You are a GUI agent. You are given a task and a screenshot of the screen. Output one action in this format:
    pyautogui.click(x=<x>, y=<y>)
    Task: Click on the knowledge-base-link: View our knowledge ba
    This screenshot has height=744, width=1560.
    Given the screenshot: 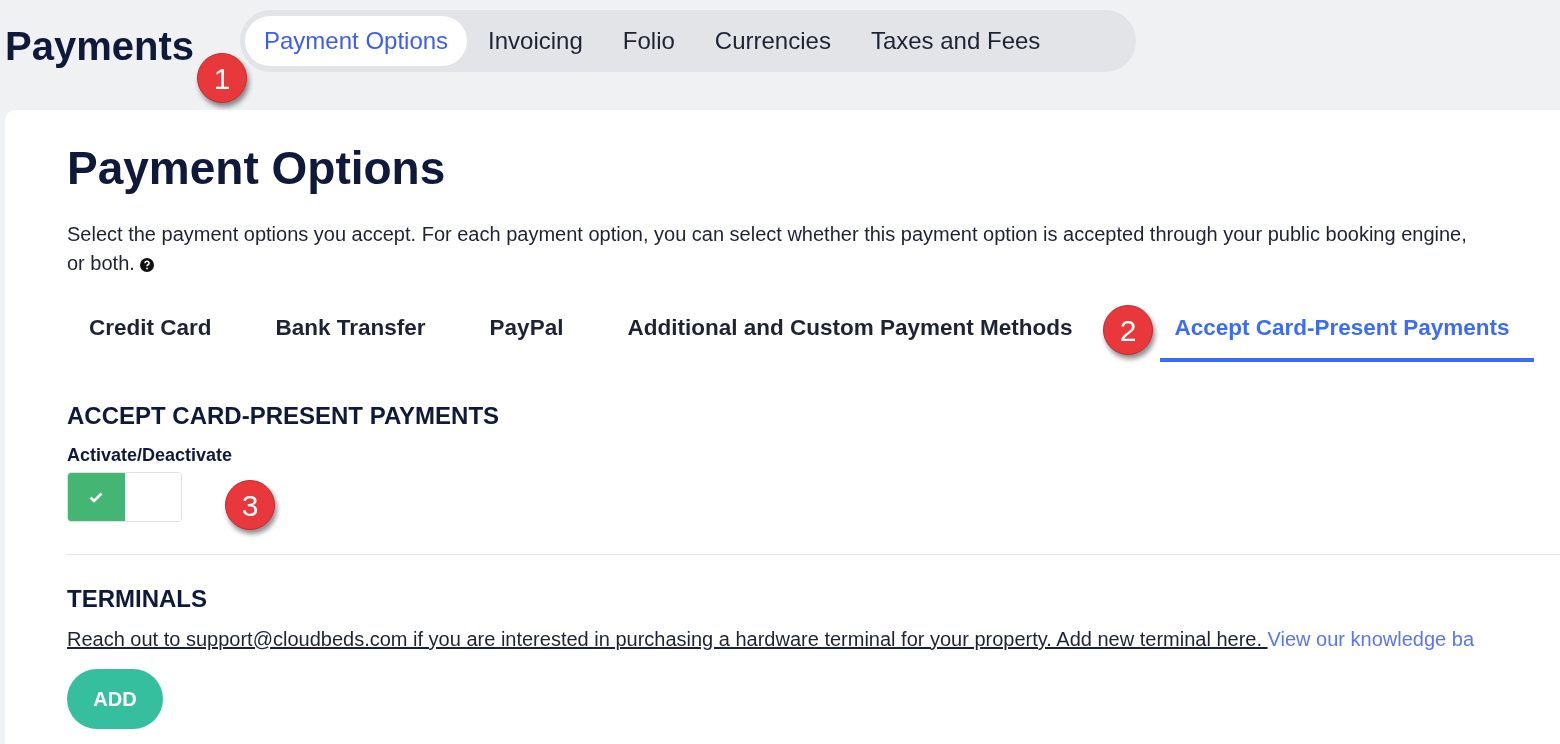 What is the action you would take?
    pyautogui.click(x=1370, y=639)
    